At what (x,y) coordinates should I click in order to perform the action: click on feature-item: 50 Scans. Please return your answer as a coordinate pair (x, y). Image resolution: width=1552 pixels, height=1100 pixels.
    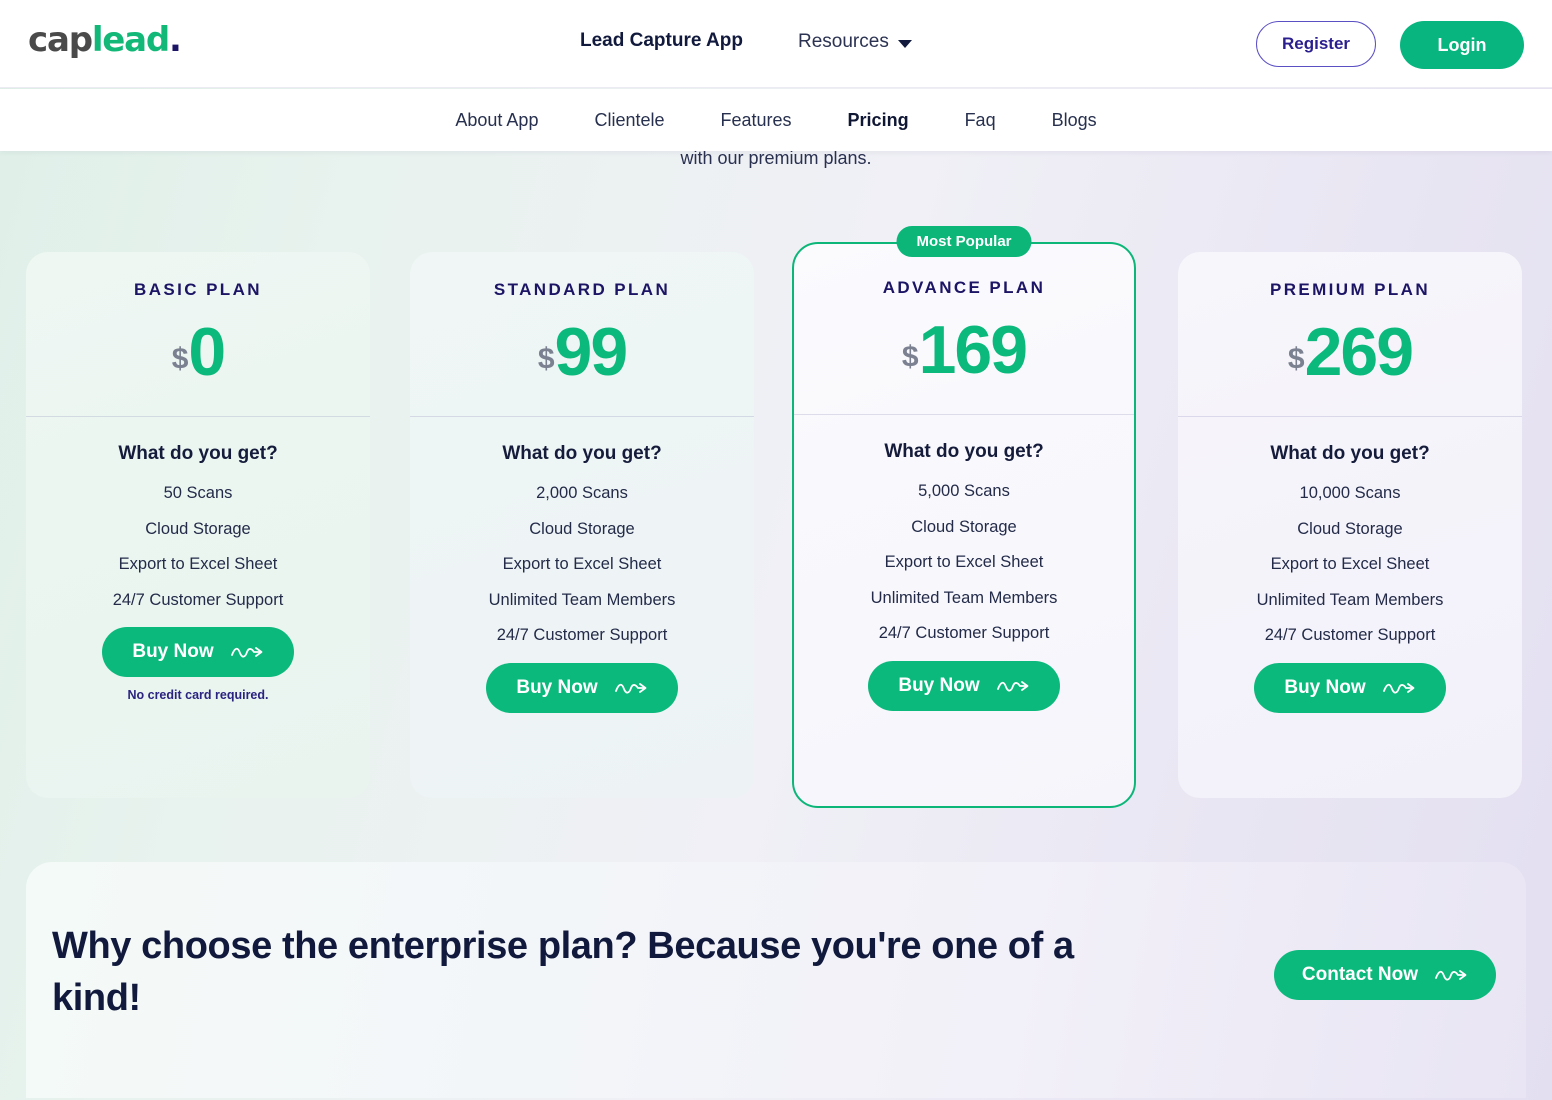
    Looking at the image, I should click on (198, 493).